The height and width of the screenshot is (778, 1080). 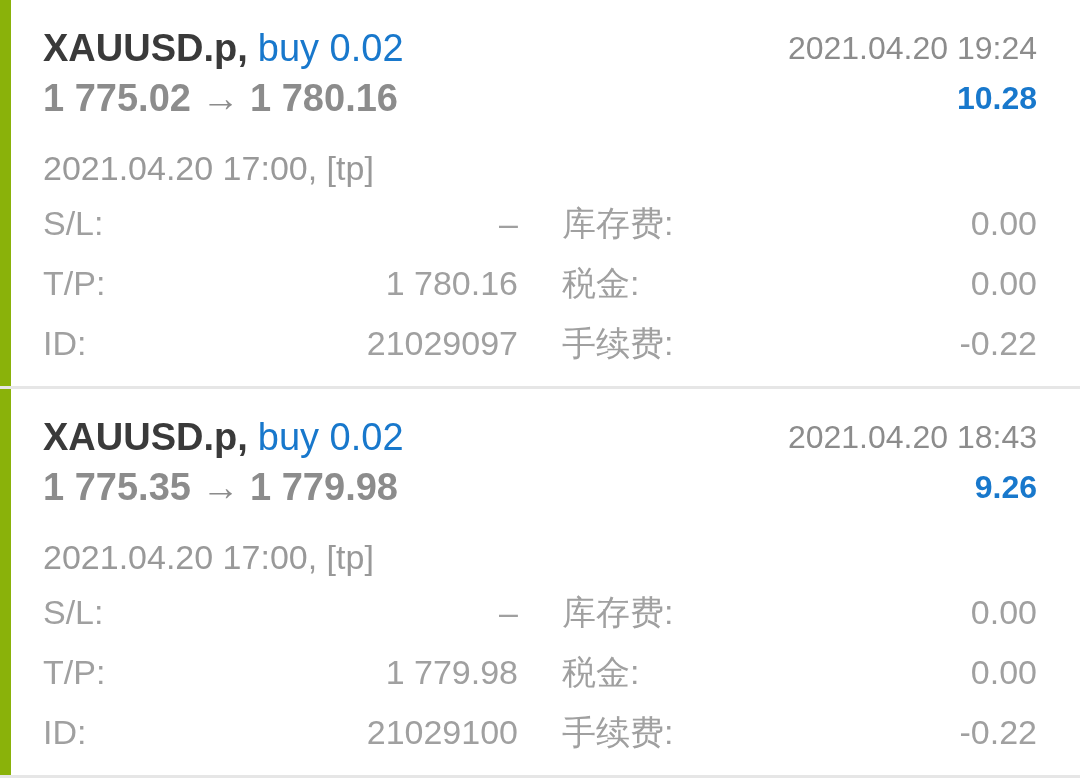 What do you see at coordinates (451, 283) in the screenshot?
I see `field-value: 1 780.16` at bounding box center [451, 283].